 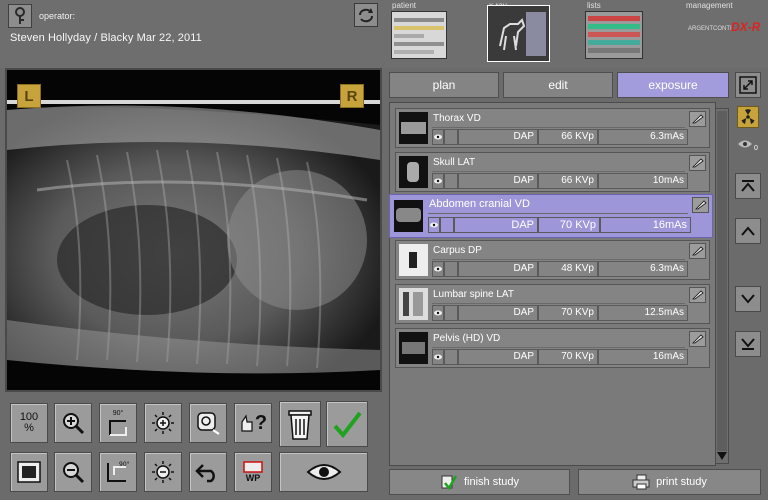 I want to click on trash-icon, so click(x=300, y=425).